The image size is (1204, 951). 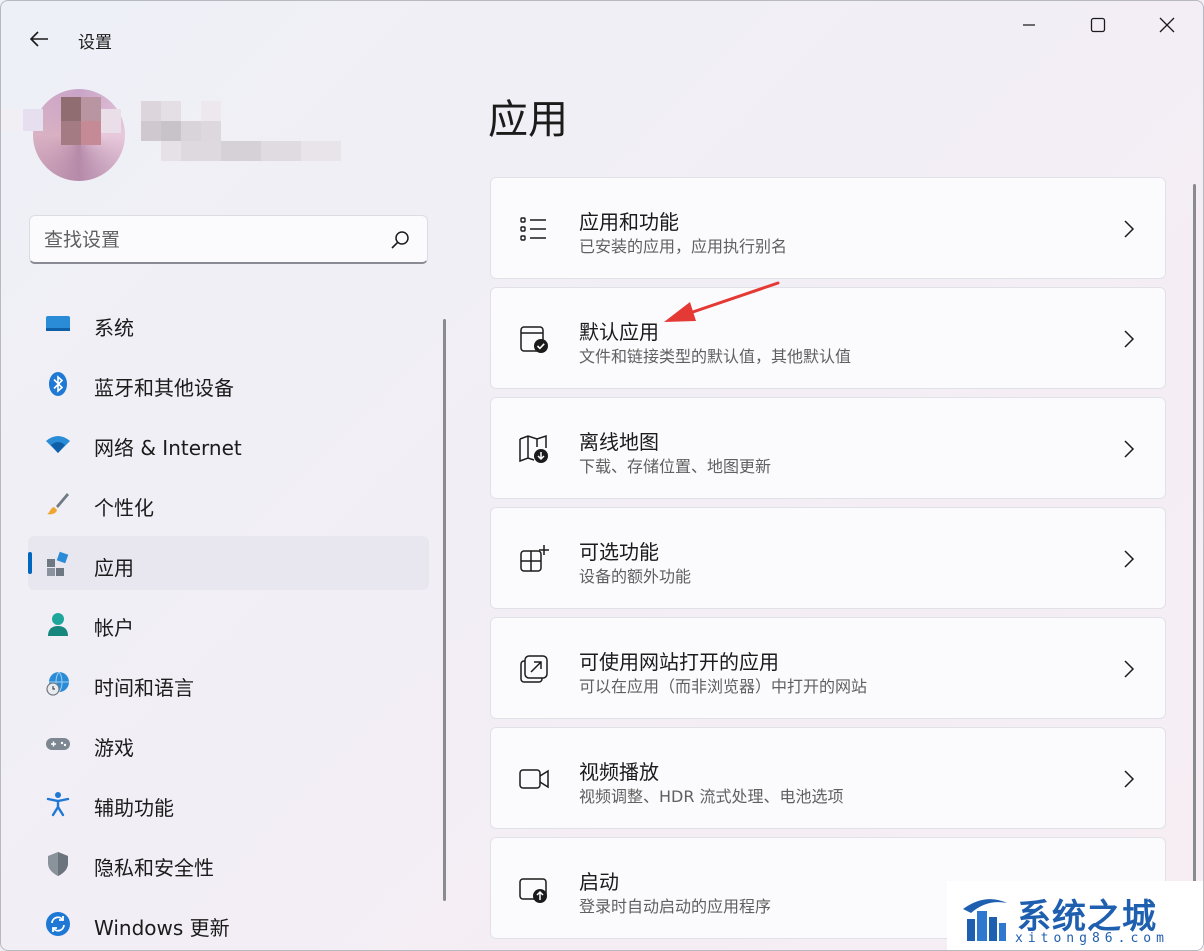 What do you see at coordinates (444, 610) in the screenshot?
I see `sidebar-scrollbar` at bounding box center [444, 610].